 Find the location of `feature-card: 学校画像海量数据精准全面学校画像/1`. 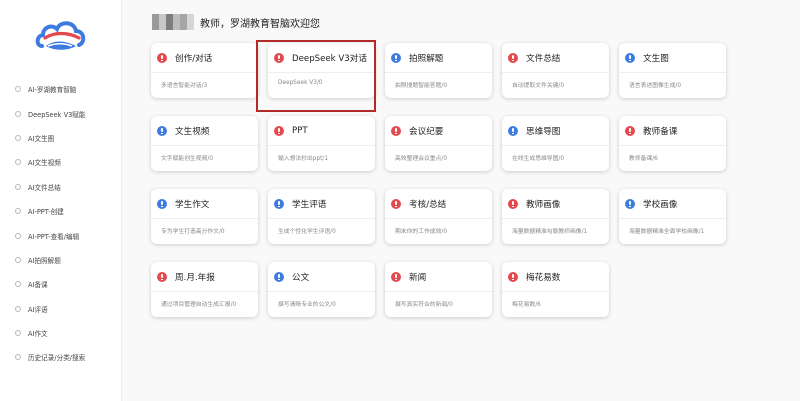

feature-card: 学校画像海量数据精准全面学校画像/1 is located at coordinates (672, 216).